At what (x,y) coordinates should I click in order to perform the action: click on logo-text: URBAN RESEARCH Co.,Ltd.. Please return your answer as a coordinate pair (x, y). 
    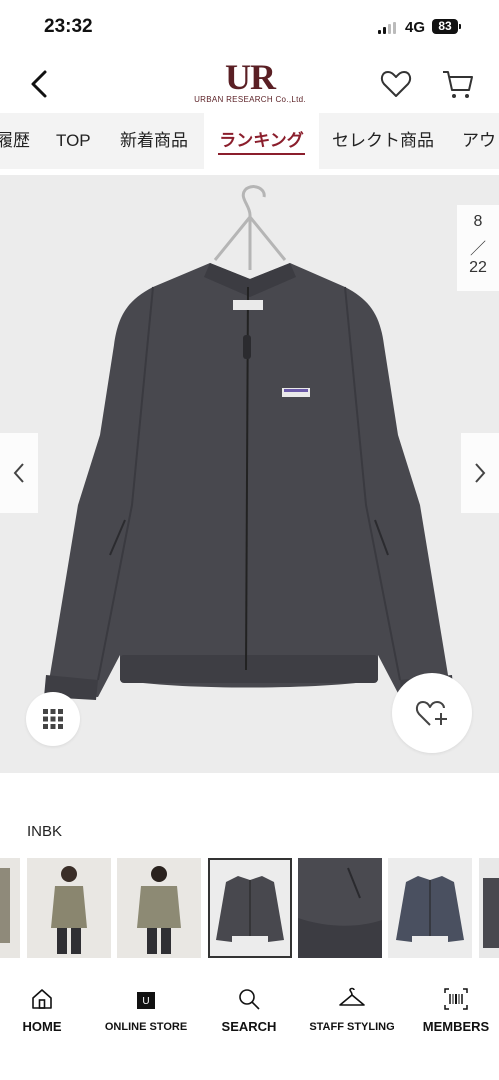
    Looking at the image, I should click on (250, 99).